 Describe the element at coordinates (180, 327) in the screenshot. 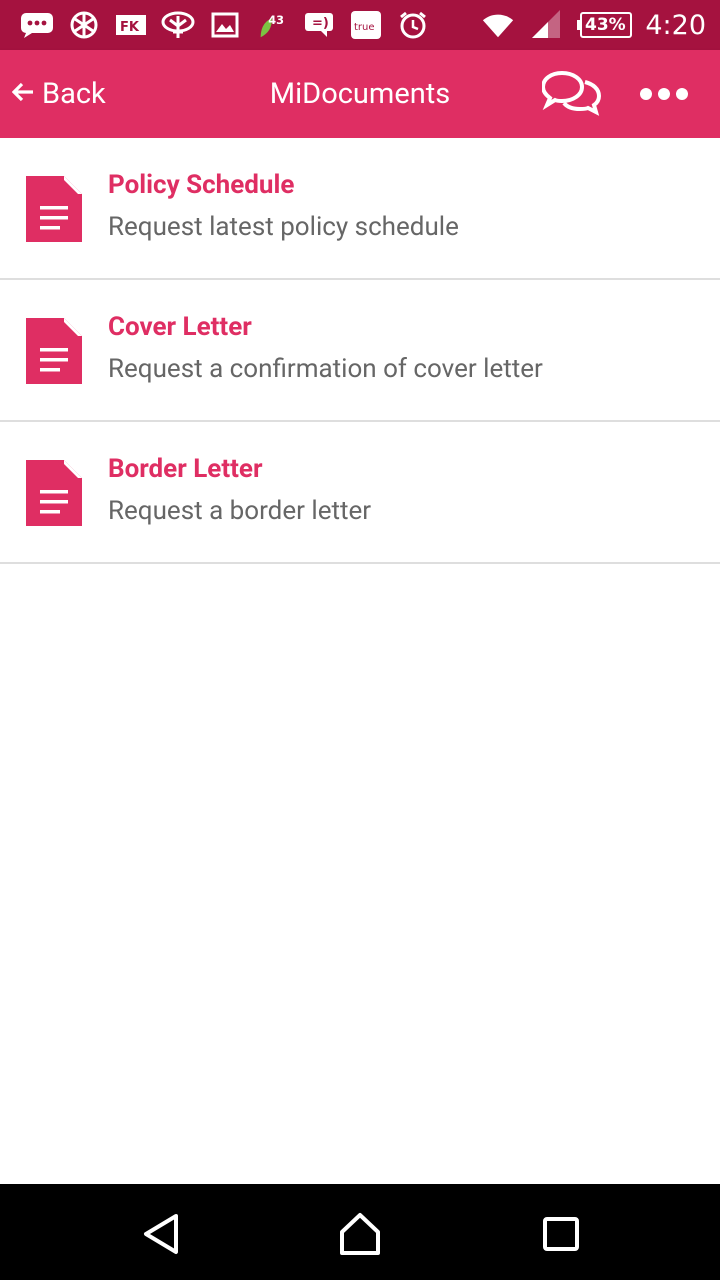

I see `list-item-title: Cover Letter` at that location.